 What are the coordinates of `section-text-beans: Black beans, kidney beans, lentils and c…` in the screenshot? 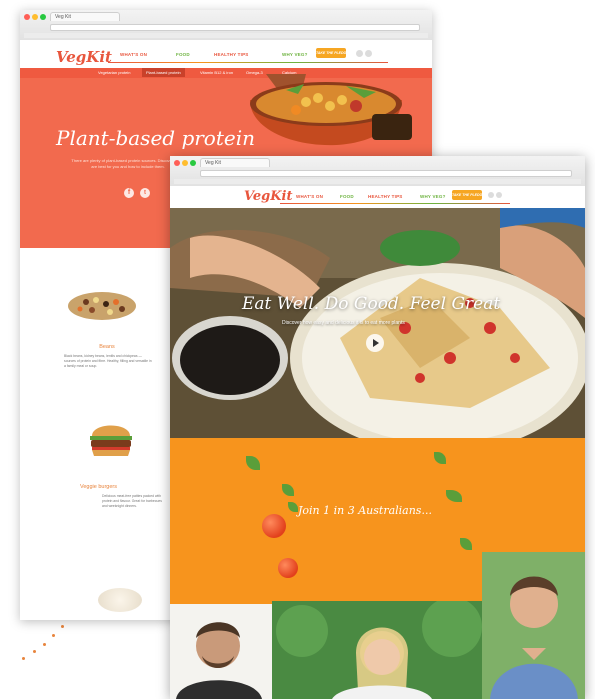 It's located at (108, 361).